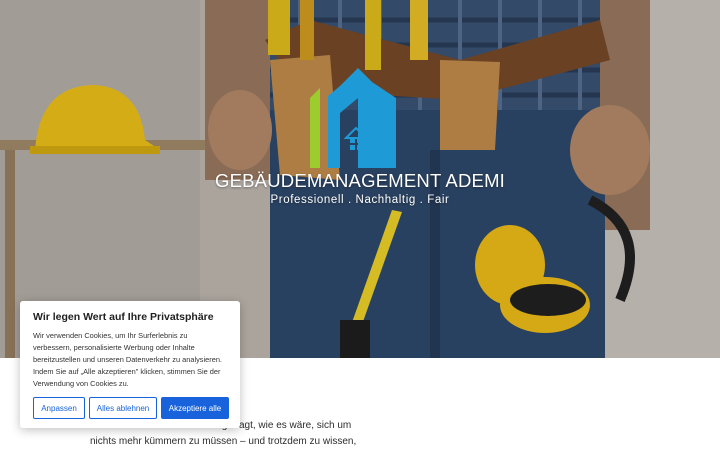 The image size is (720, 450). What do you see at coordinates (195, 408) in the screenshot?
I see `accept-all-button: Akzeptiere alle` at bounding box center [195, 408].